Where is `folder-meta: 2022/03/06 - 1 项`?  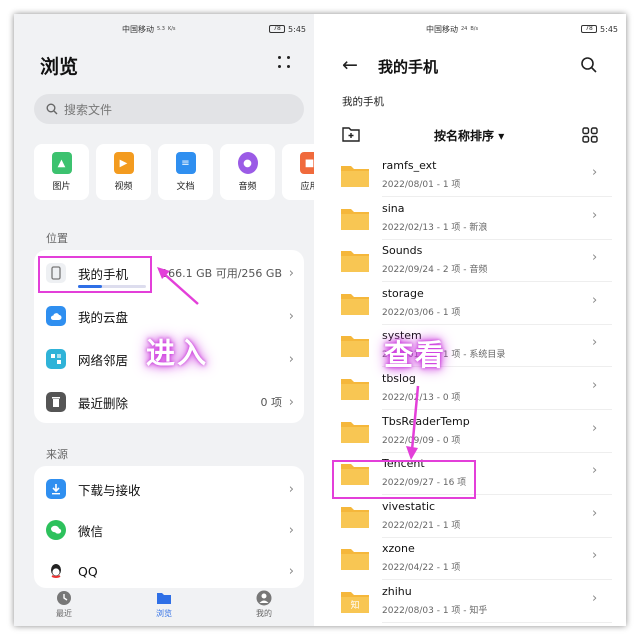 folder-meta: 2022/03/06 - 1 项 is located at coordinates (421, 312).